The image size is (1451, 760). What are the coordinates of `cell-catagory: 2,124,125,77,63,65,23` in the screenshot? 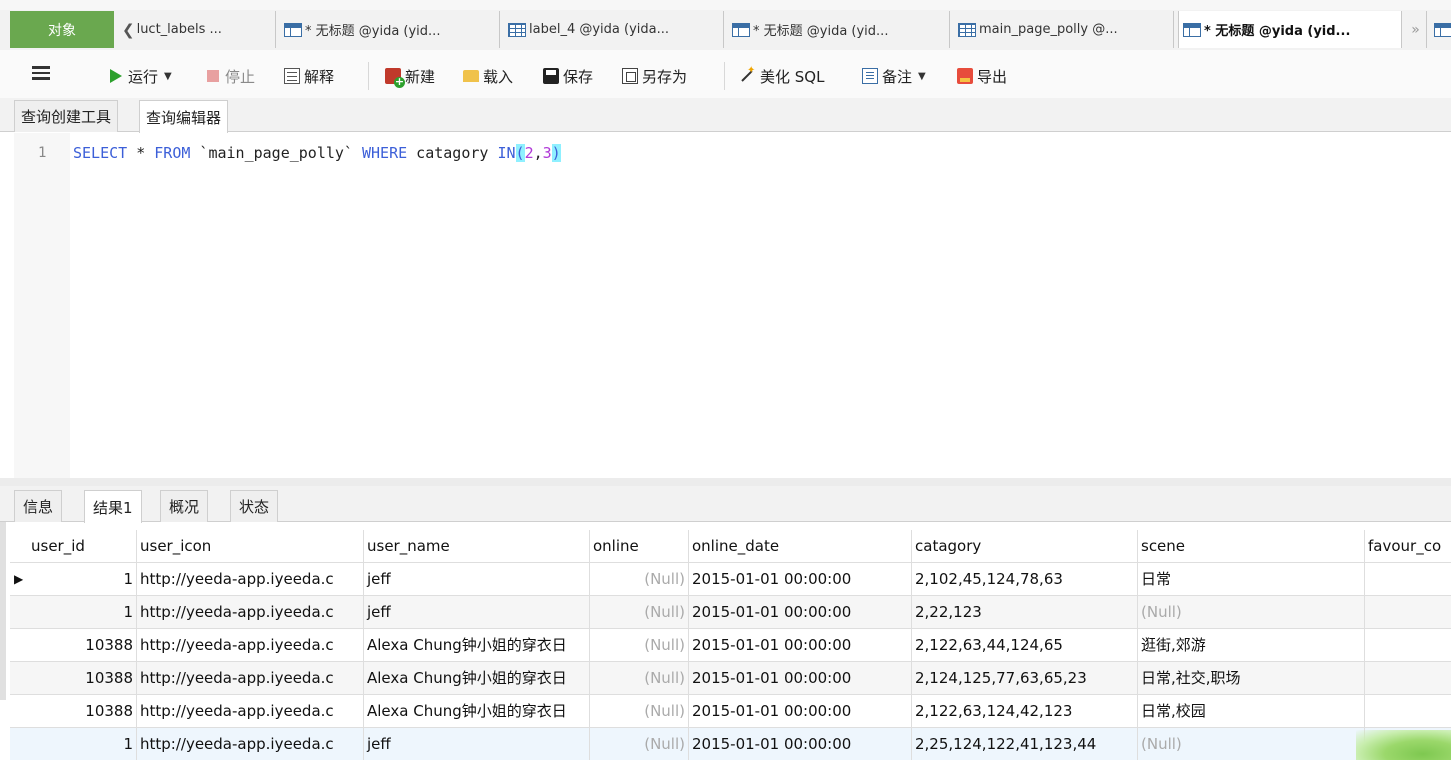 It's located at (1025, 678).